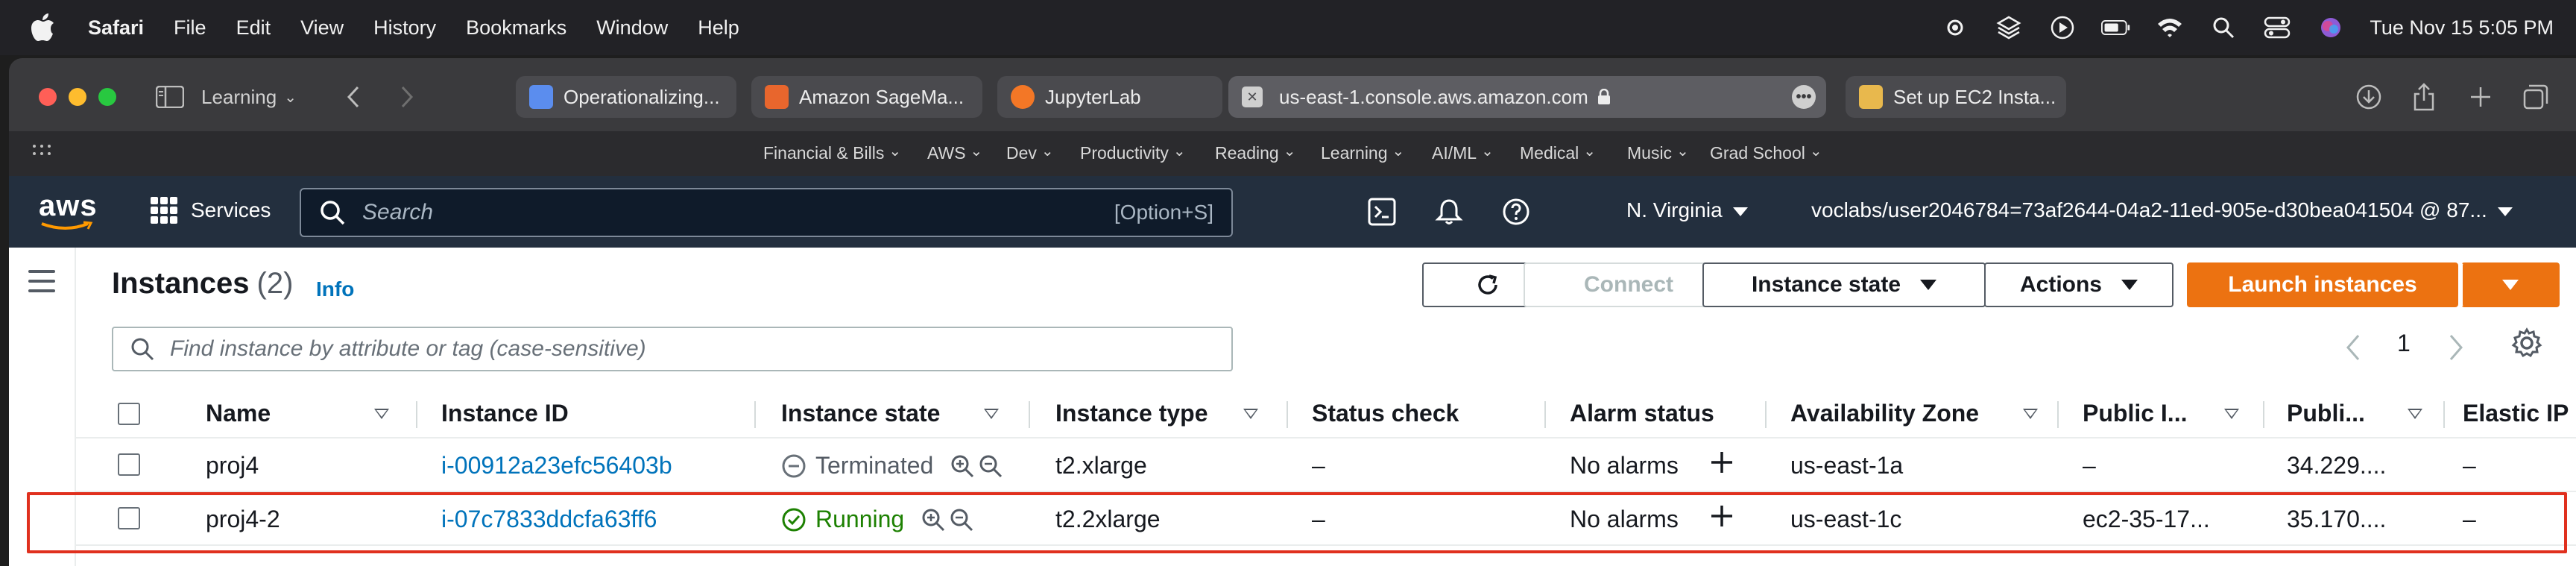  I want to click on wifi-icon, so click(2170, 28).